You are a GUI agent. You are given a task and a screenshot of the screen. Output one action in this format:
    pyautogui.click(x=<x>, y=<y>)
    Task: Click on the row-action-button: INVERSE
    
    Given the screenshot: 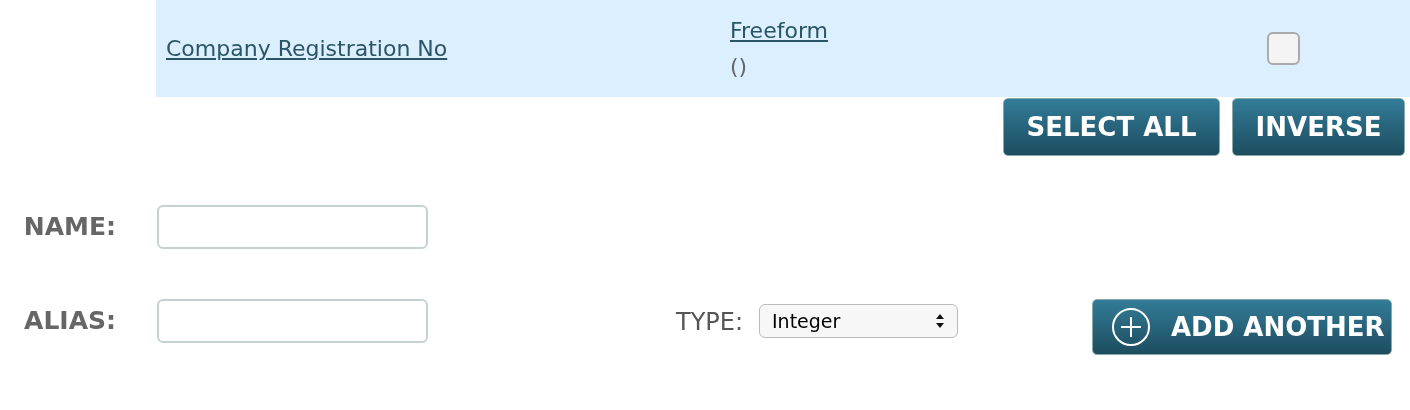 What is the action you would take?
    pyautogui.click(x=1318, y=127)
    